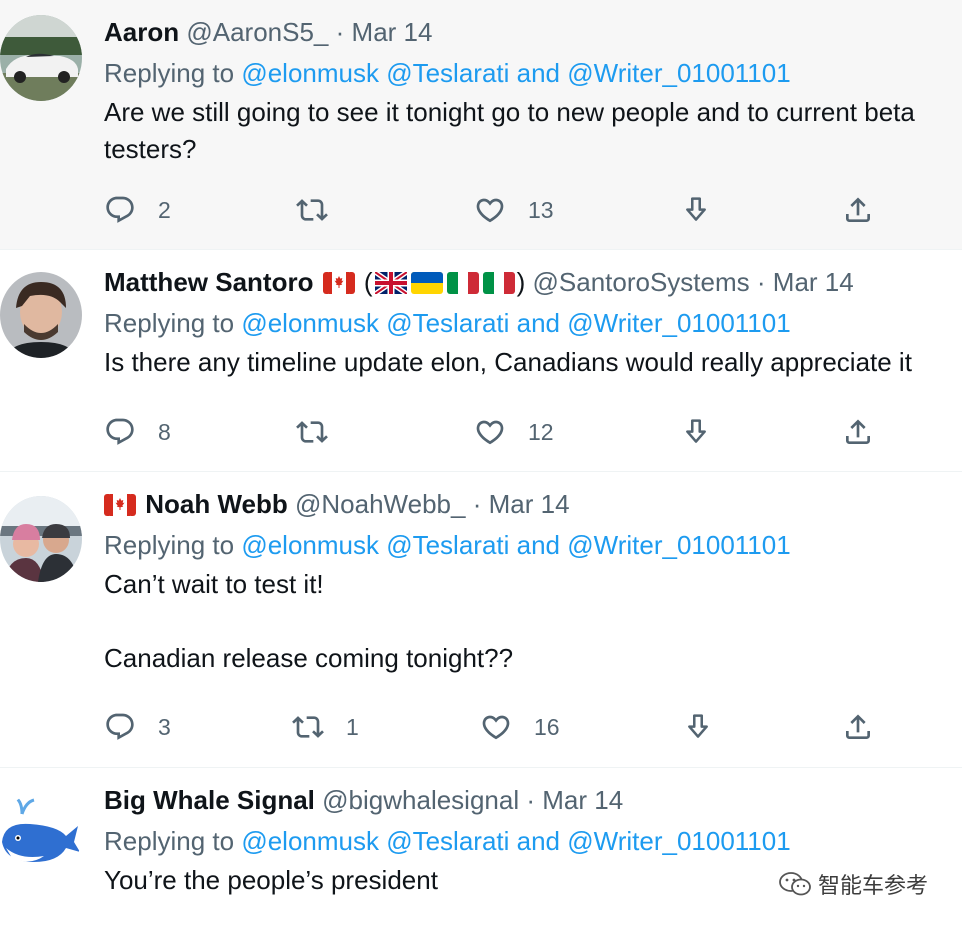  Describe the element at coordinates (325, 727) in the screenshot. I see `retweet-button: 1` at that location.